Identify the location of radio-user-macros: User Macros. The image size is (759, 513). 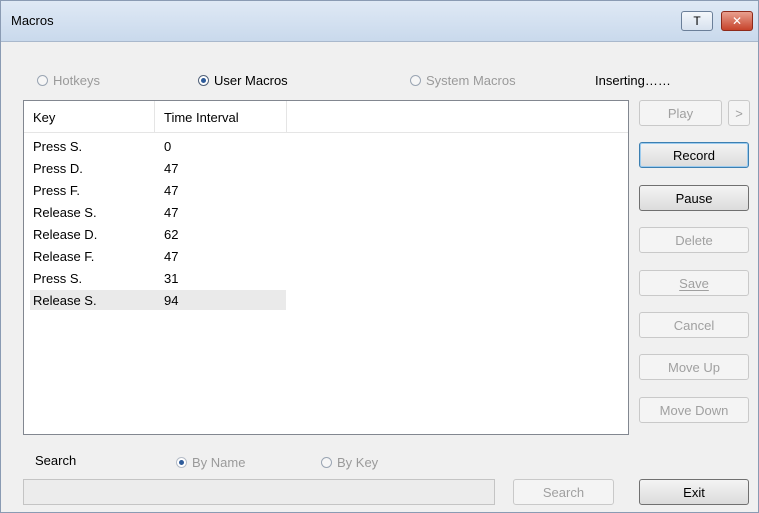
(243, 80).